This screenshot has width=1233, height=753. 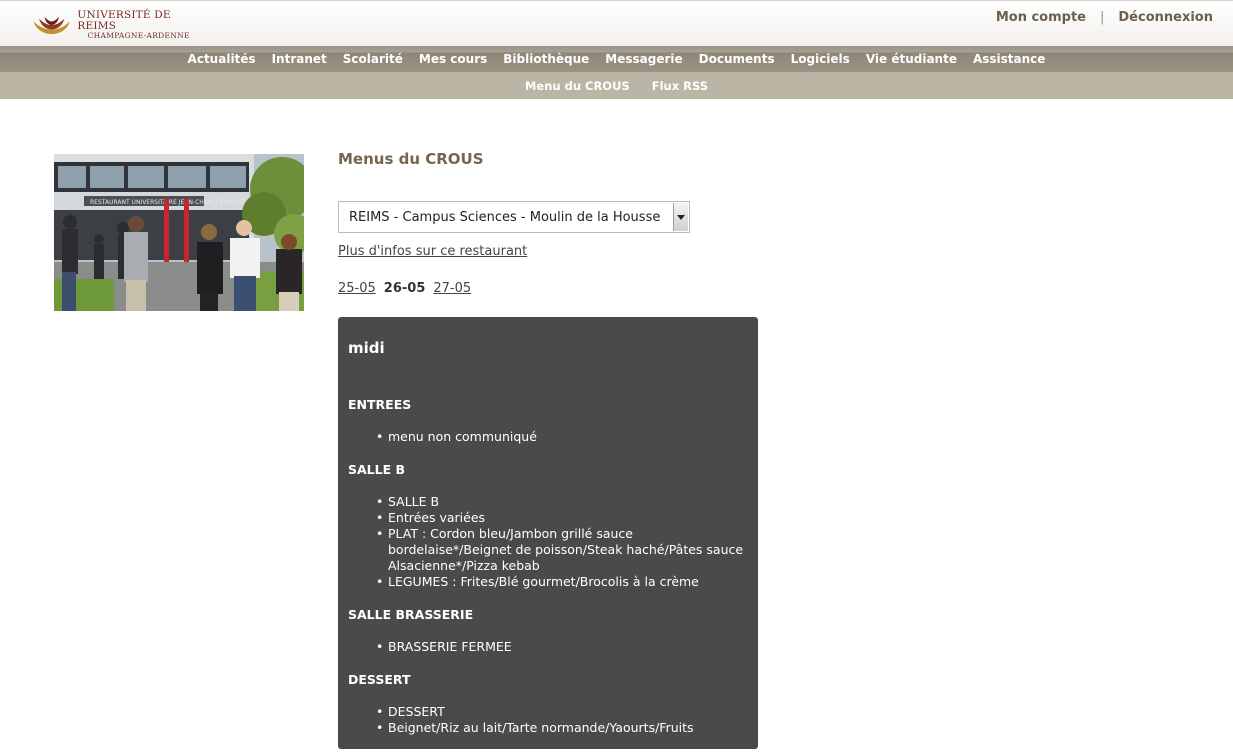 I want to click on date-current: 26-05, so click(x=404, y=288).